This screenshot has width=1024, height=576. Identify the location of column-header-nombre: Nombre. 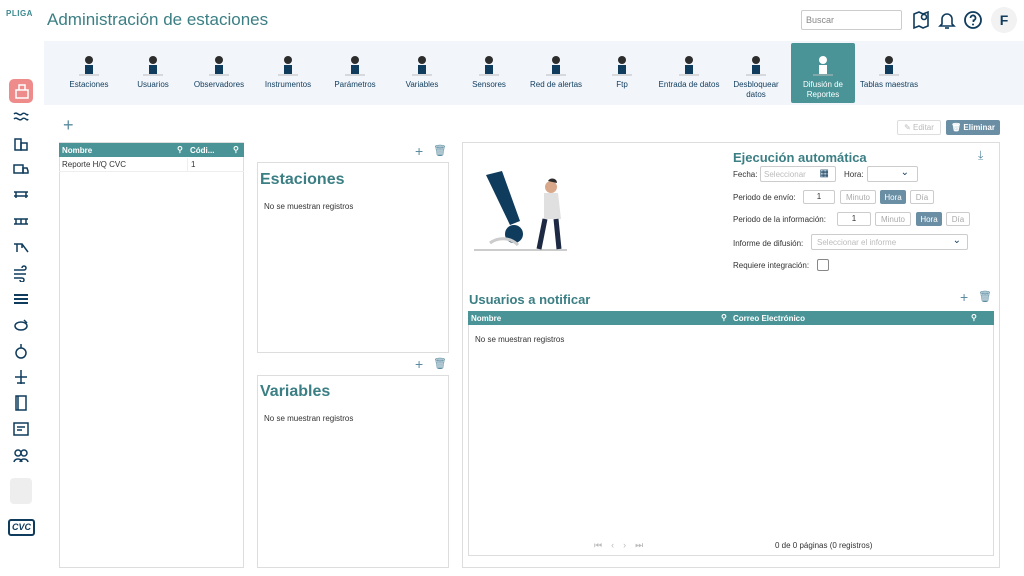
(486, 318).